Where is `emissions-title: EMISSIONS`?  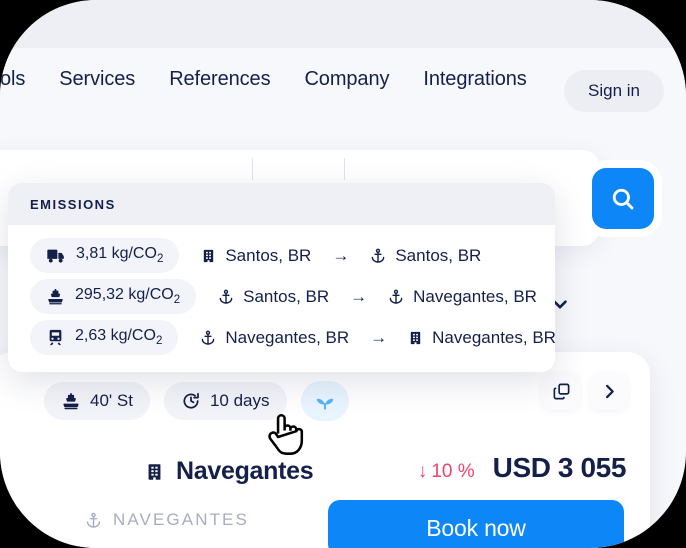 emissions-title: EMISSIONS is located at coordinates (73, 204).